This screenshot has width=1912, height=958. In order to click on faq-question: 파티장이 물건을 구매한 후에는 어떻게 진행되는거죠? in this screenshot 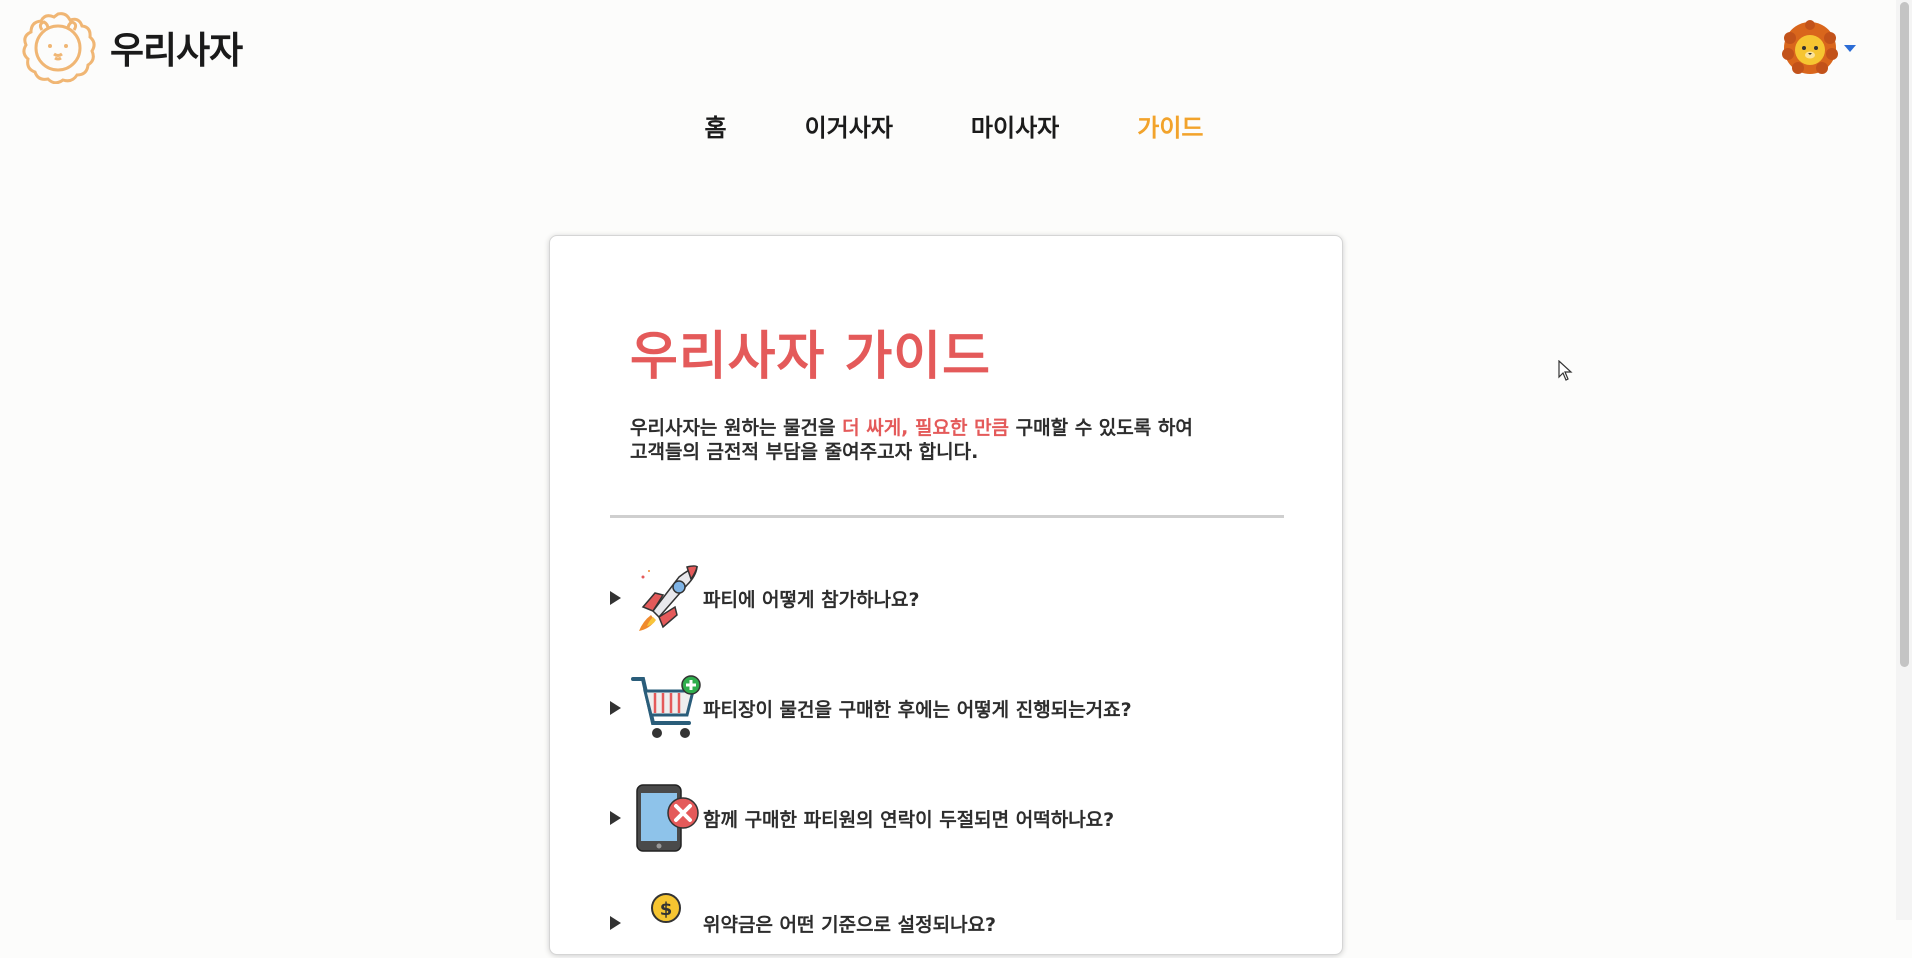, I will do `click(917, 709)`.